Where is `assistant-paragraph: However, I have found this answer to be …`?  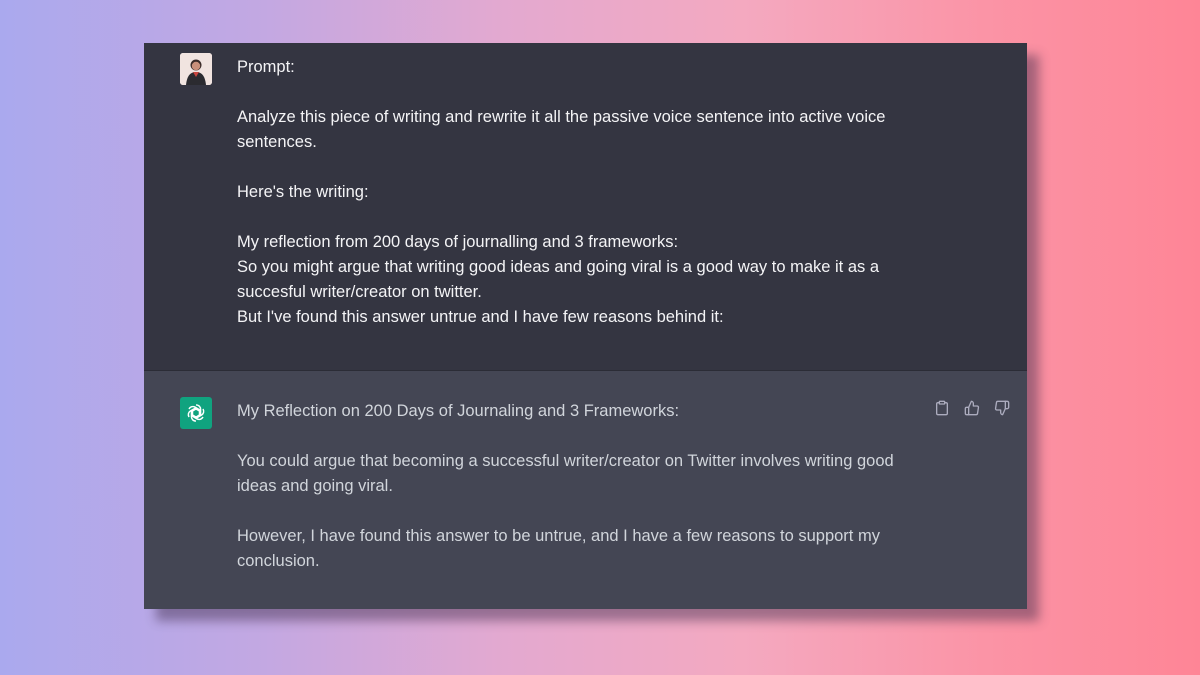 assistant-paragraph: However, I have found this answer to be … is located at coordinates (558, 548).